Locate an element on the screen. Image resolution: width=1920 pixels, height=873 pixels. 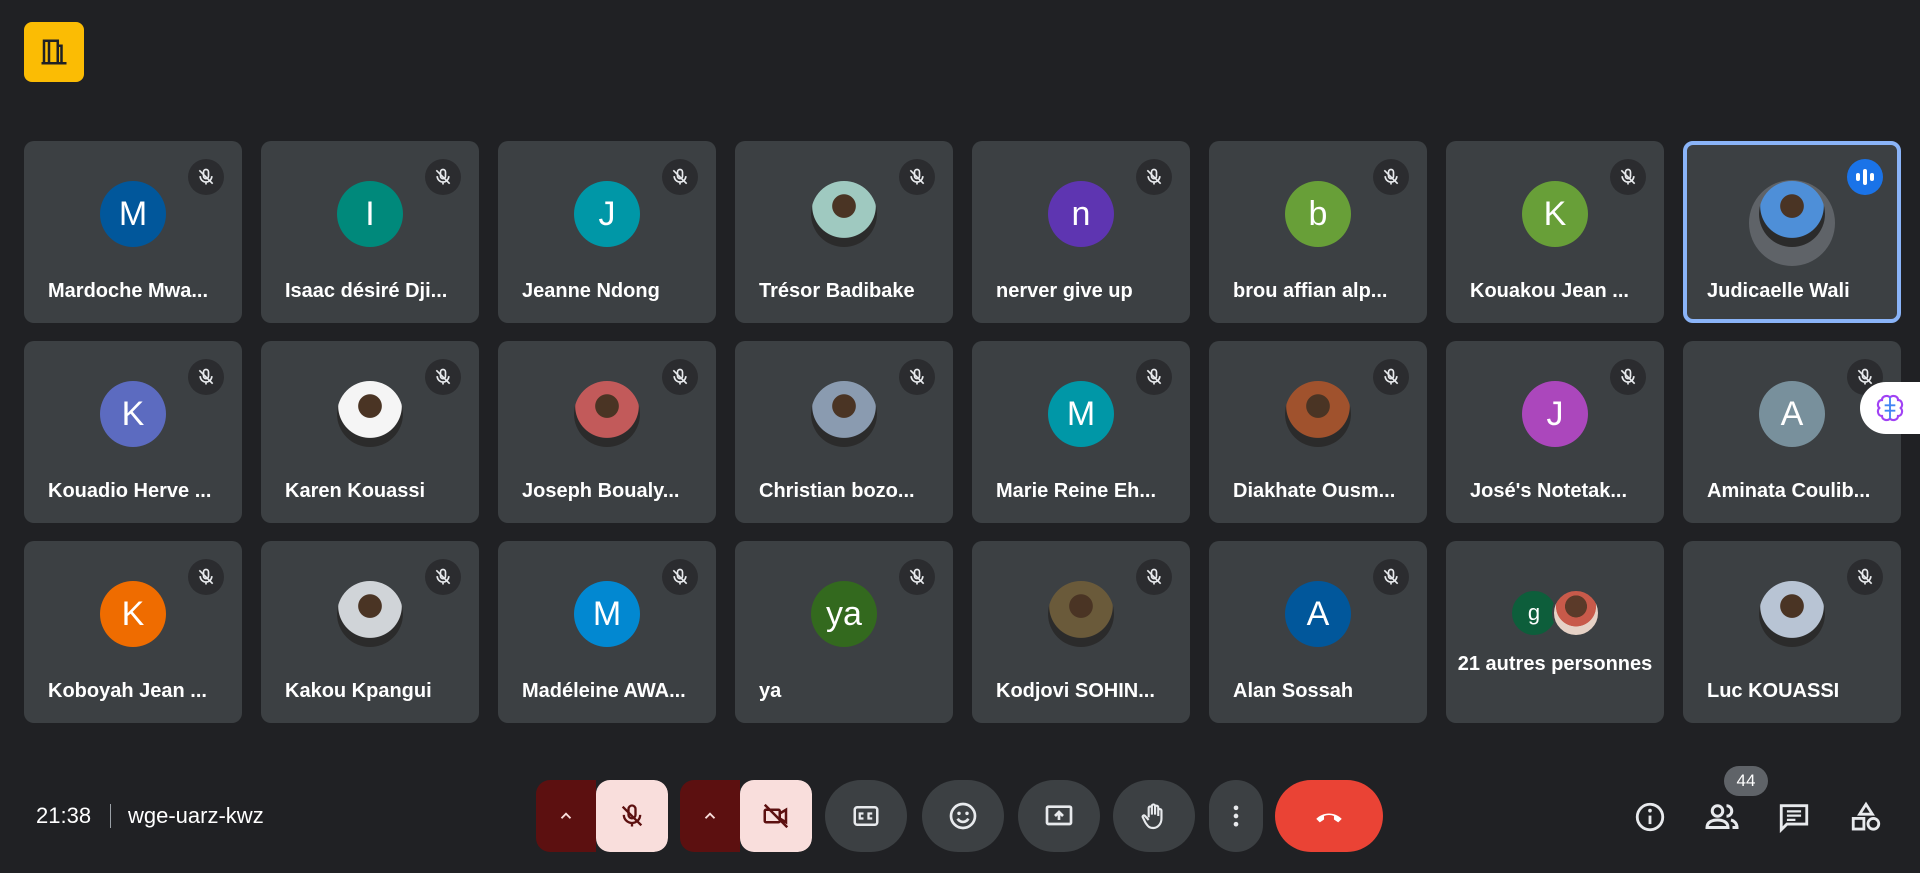
participant-tile: Luc KOUASSI is located at coordinates (1792, 632).